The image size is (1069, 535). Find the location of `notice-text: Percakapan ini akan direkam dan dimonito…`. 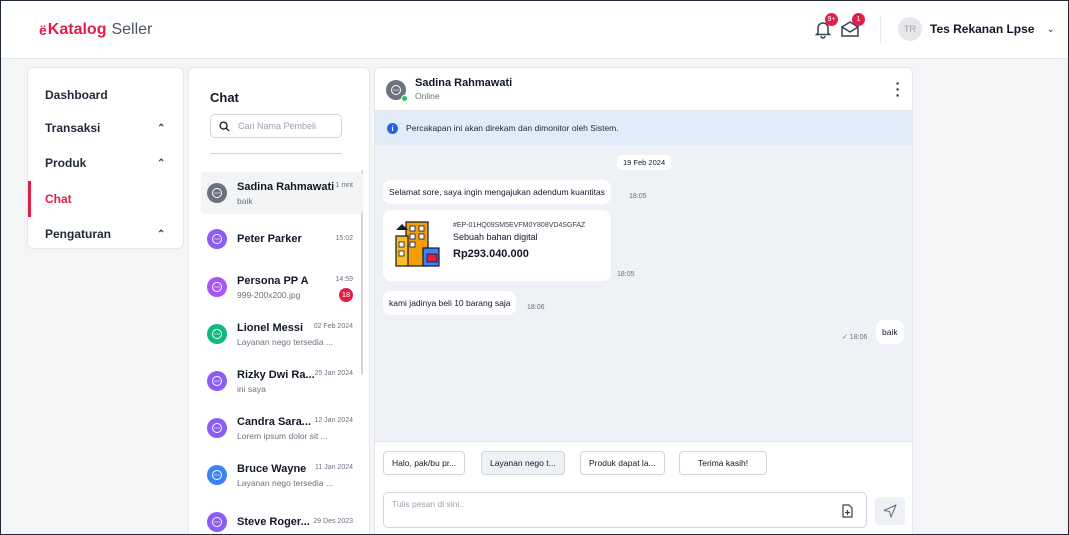

notice-text: Percakapan ini akan direkam dan dimonito… is located at coordinates (512, 128).